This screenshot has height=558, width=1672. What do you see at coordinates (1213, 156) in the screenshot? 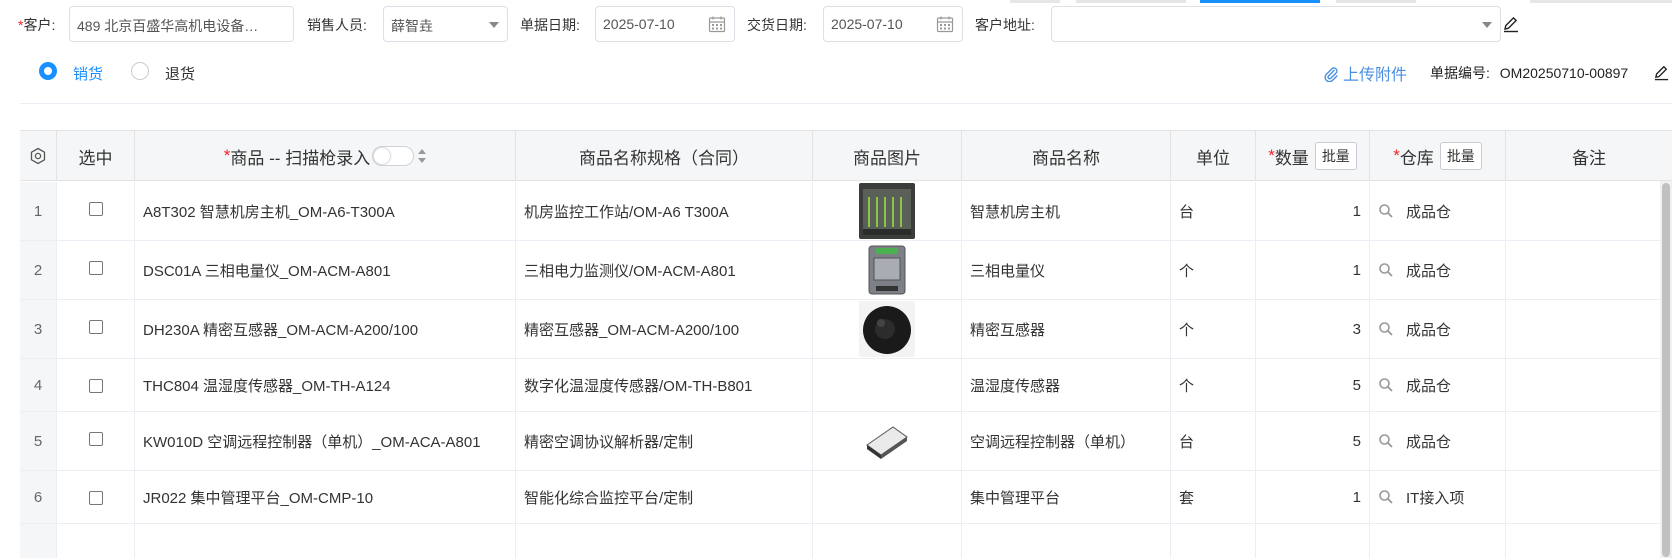
I see `header-unit: 单位` at bounding box center [1213, 156].